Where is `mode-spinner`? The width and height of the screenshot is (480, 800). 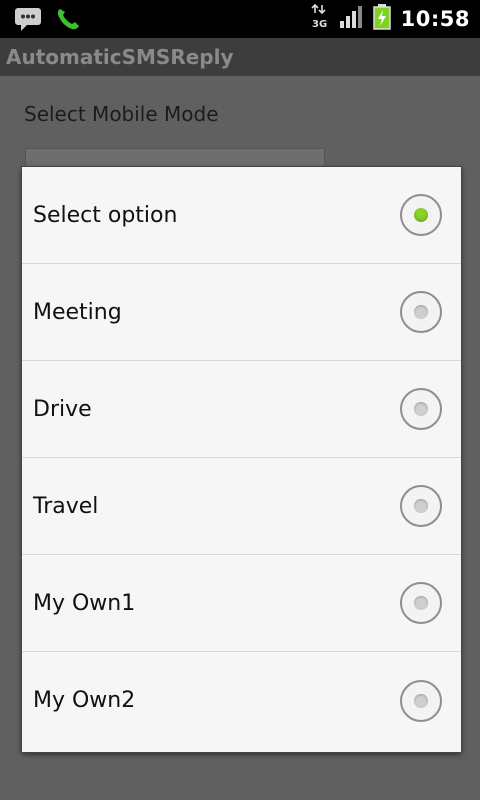
mode-spinner is located at coordinates (175, 158).